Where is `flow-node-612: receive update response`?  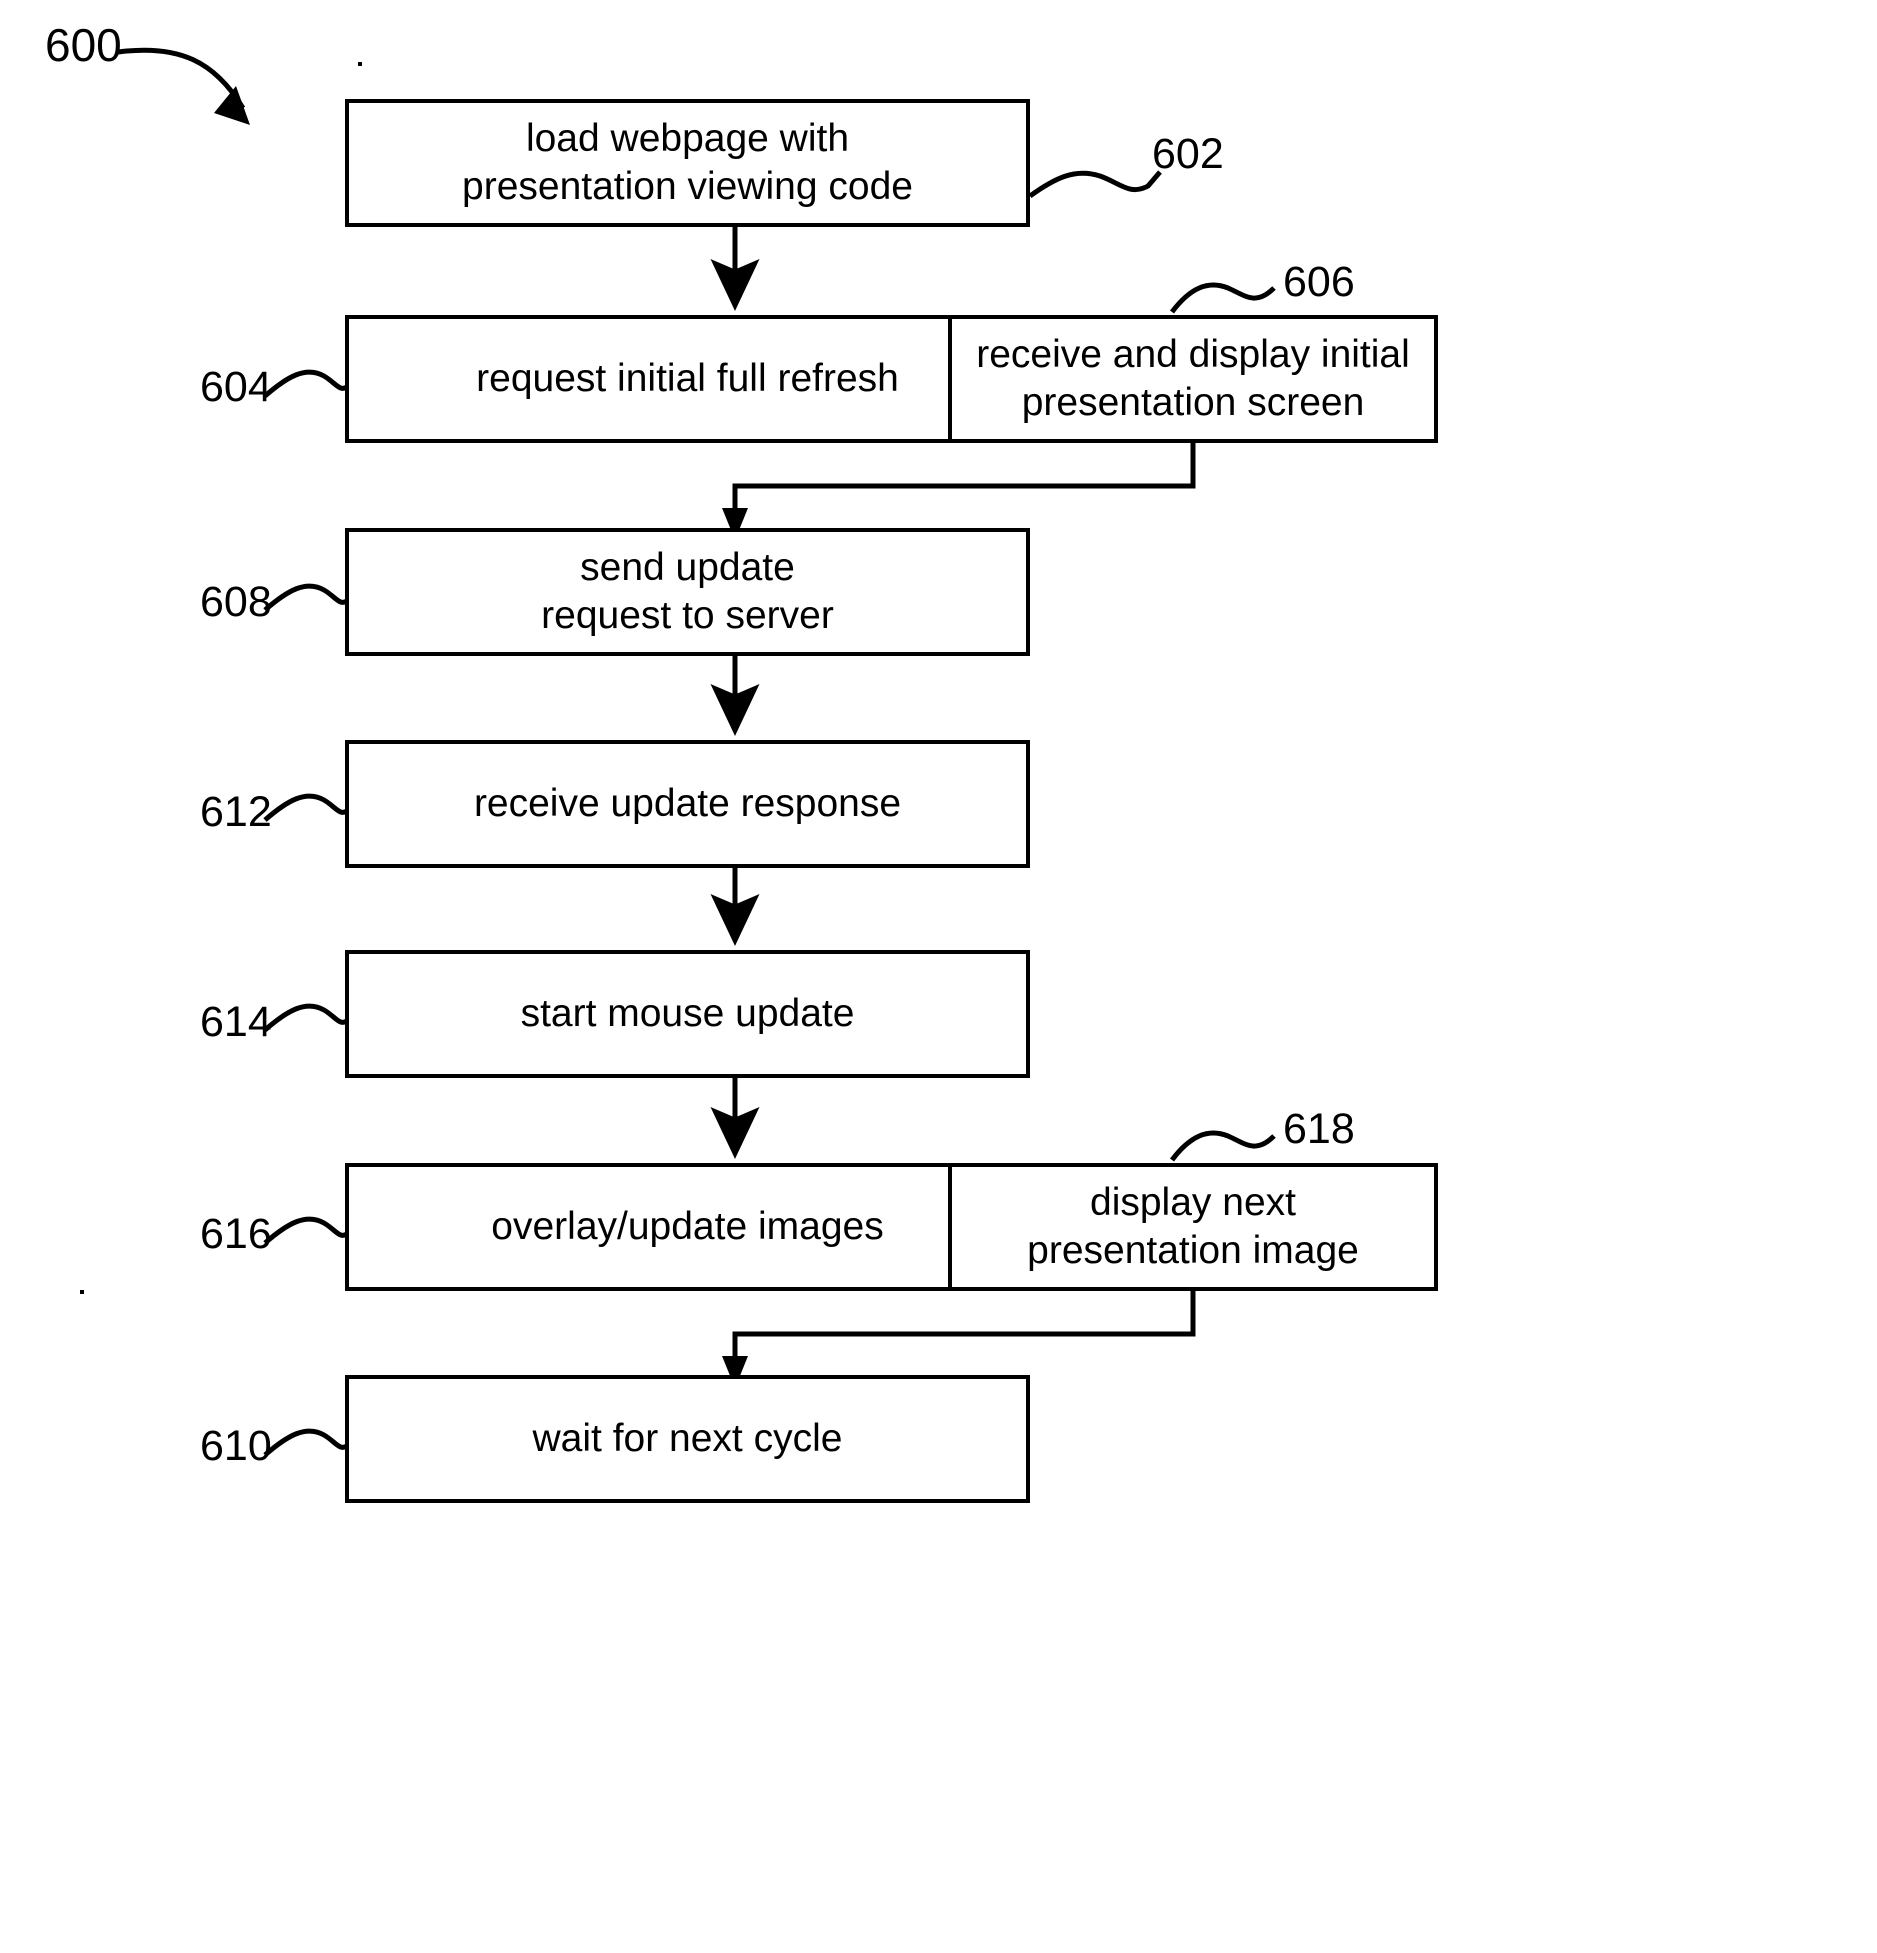
flow-node-612: receive update response is located at coordinates (687, 804).